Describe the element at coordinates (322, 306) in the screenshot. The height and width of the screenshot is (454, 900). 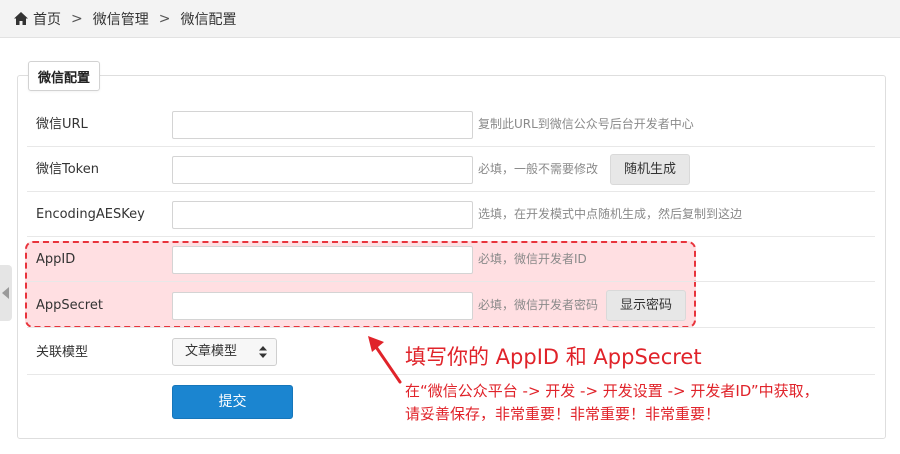
I see `appsecret-input` at that location.